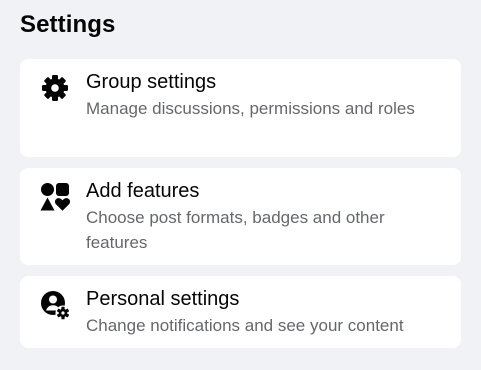 The height and width of the screenshot is (370, 481). What do you see at coordinates (55, 88) in the screenshot?
I see `gear-icon` at bounding box center [55, 88].